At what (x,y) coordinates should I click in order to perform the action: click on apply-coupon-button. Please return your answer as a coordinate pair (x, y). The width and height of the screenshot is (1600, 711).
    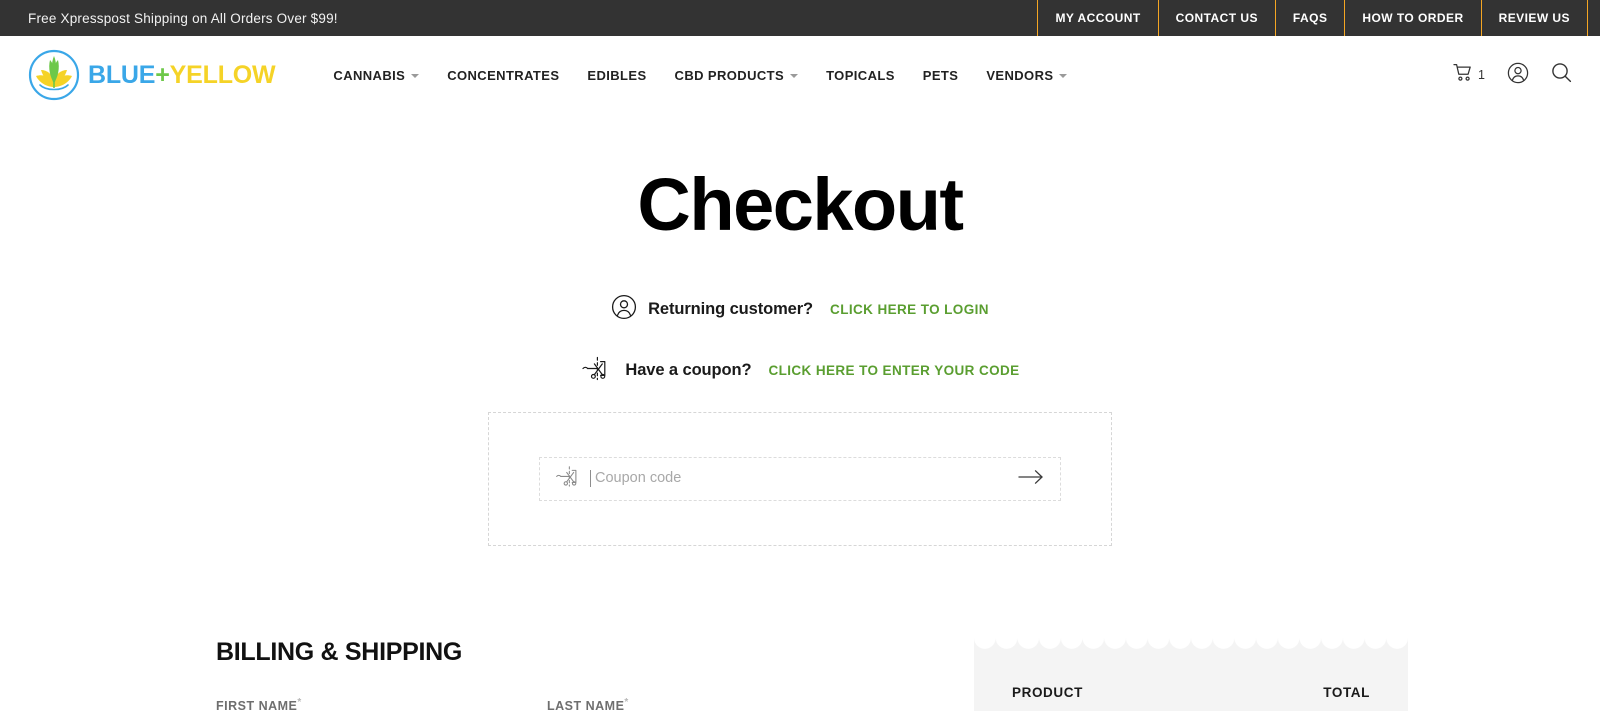
    Looking at the image, I should click on (1031, 478).